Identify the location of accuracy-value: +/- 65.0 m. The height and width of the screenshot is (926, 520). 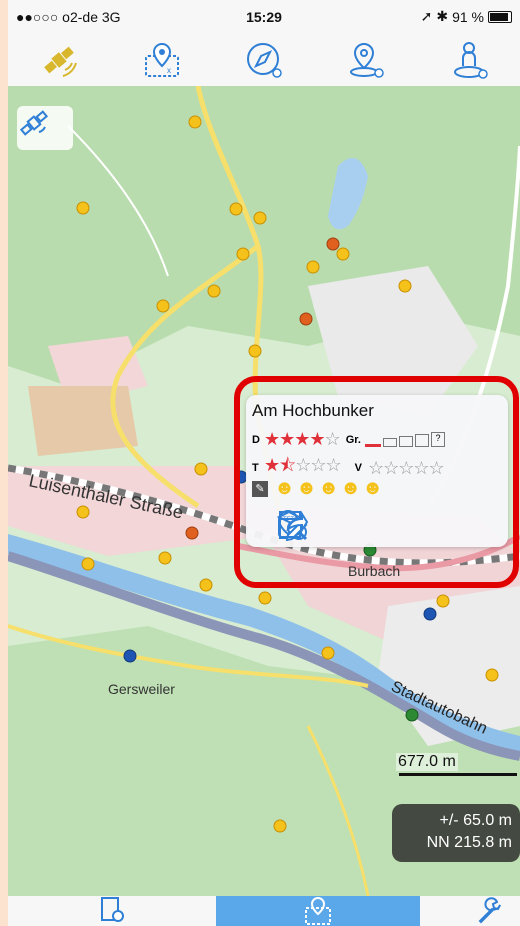
(475, 820).